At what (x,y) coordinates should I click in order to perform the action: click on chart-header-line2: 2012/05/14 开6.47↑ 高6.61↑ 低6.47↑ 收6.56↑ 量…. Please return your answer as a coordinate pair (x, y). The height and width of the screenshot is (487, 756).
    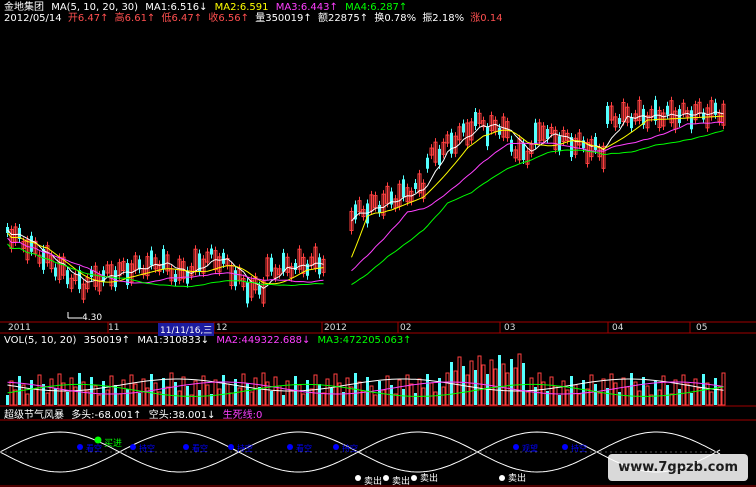
    Looking at the image, I should click on (253, 18).